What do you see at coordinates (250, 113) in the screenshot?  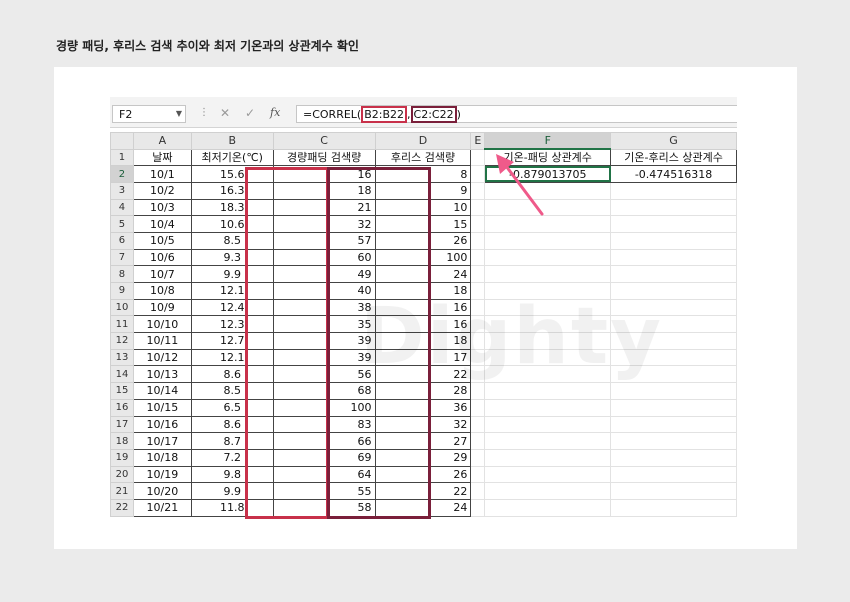 I see `enter-check-icon: ✓` at bounding box center [250, 113].